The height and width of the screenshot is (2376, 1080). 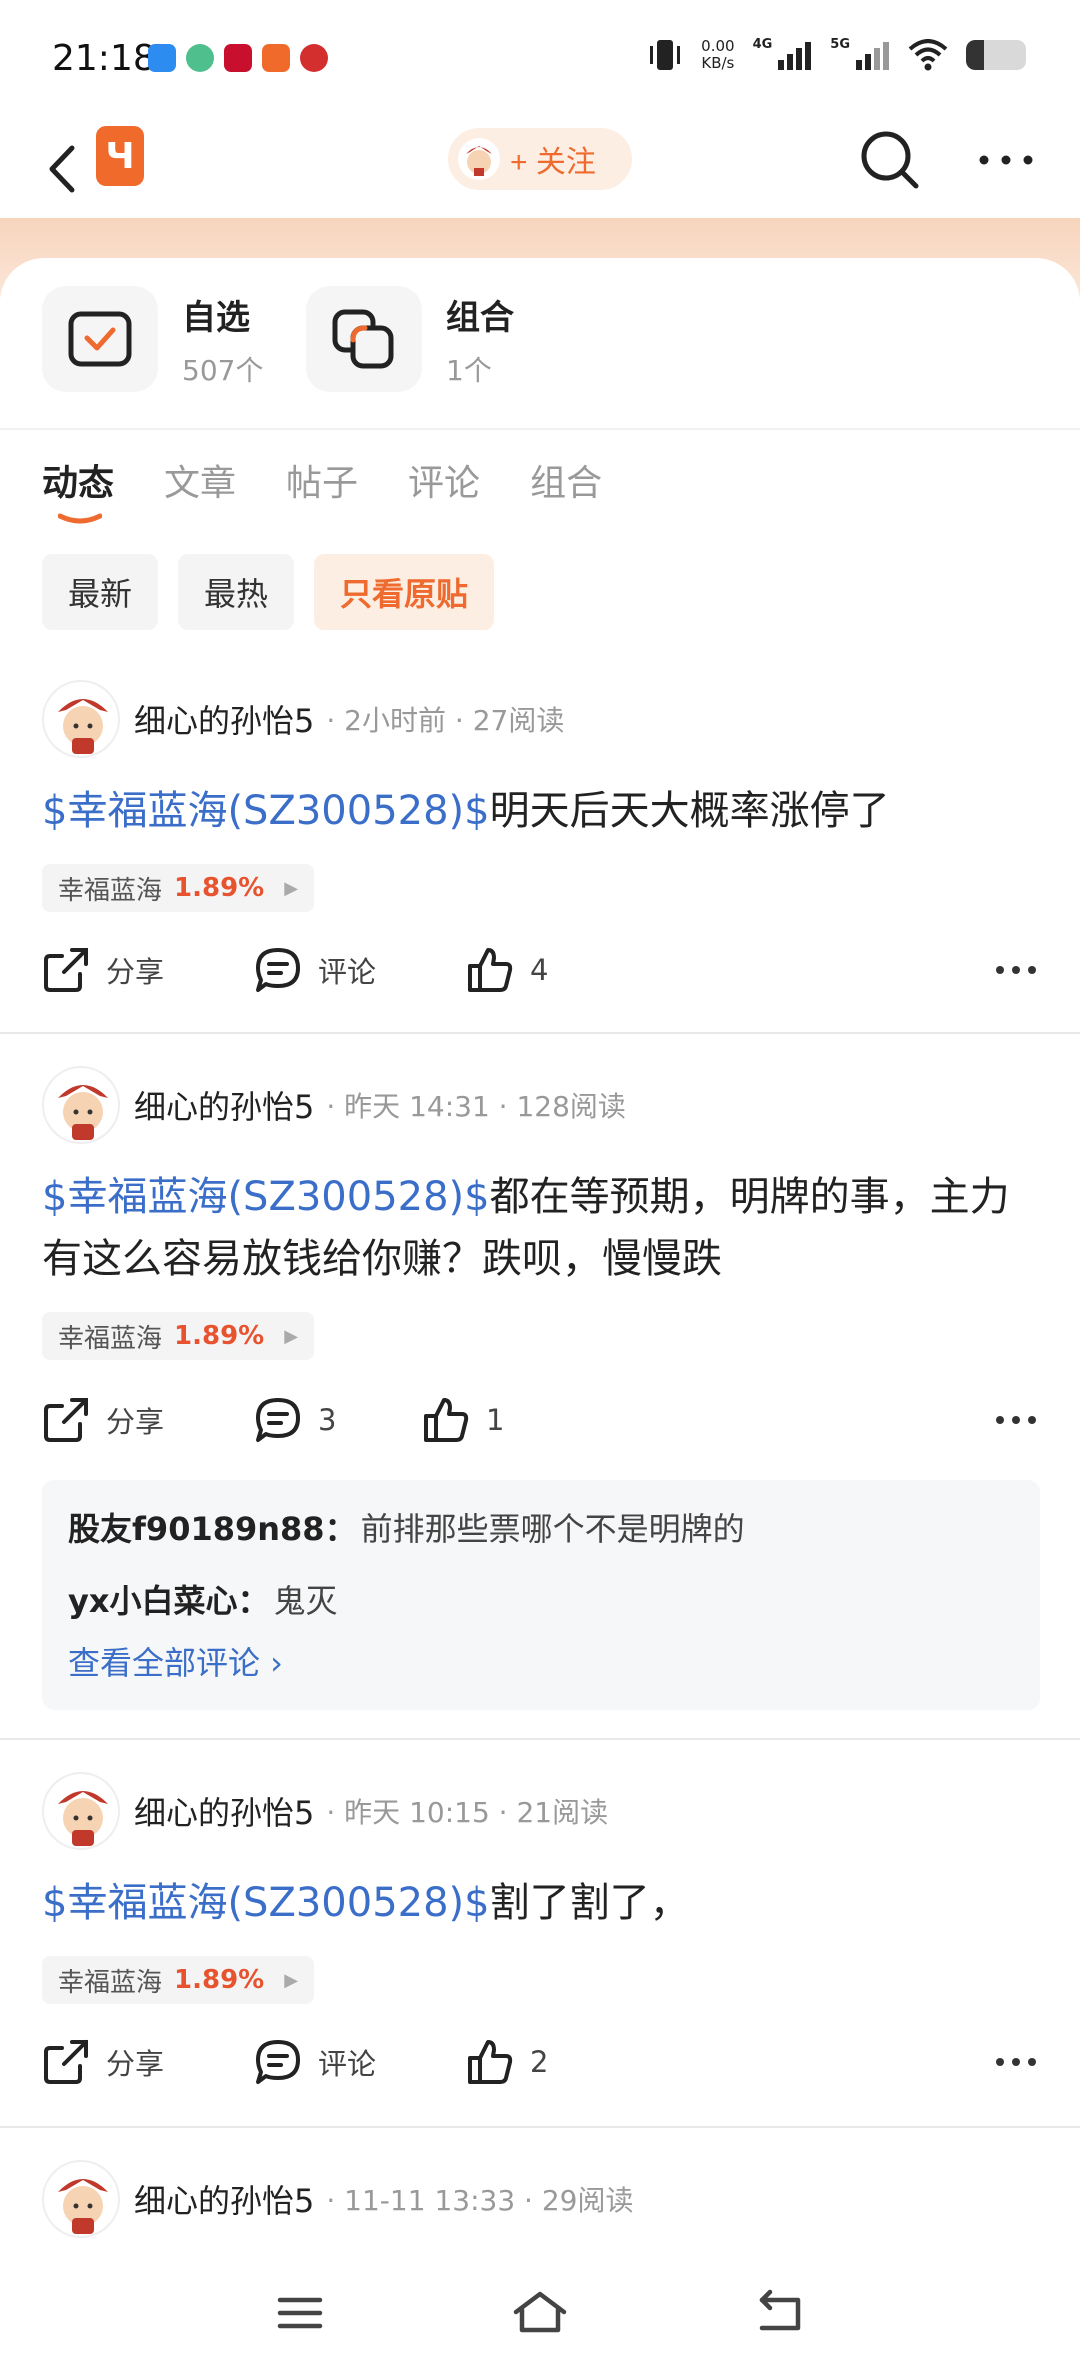 I want to click on like-button: 2, so click(x=507, y=2062).